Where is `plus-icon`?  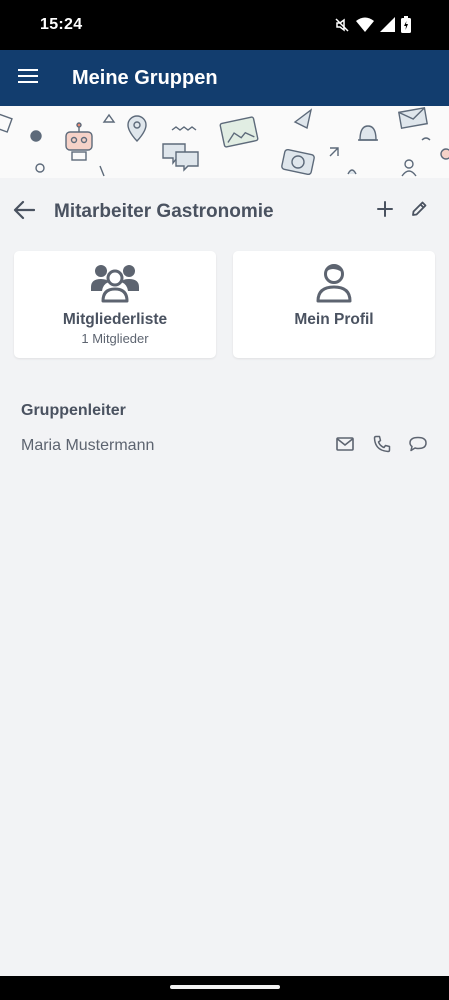
plus-icon is located at coordinates (385, 211).